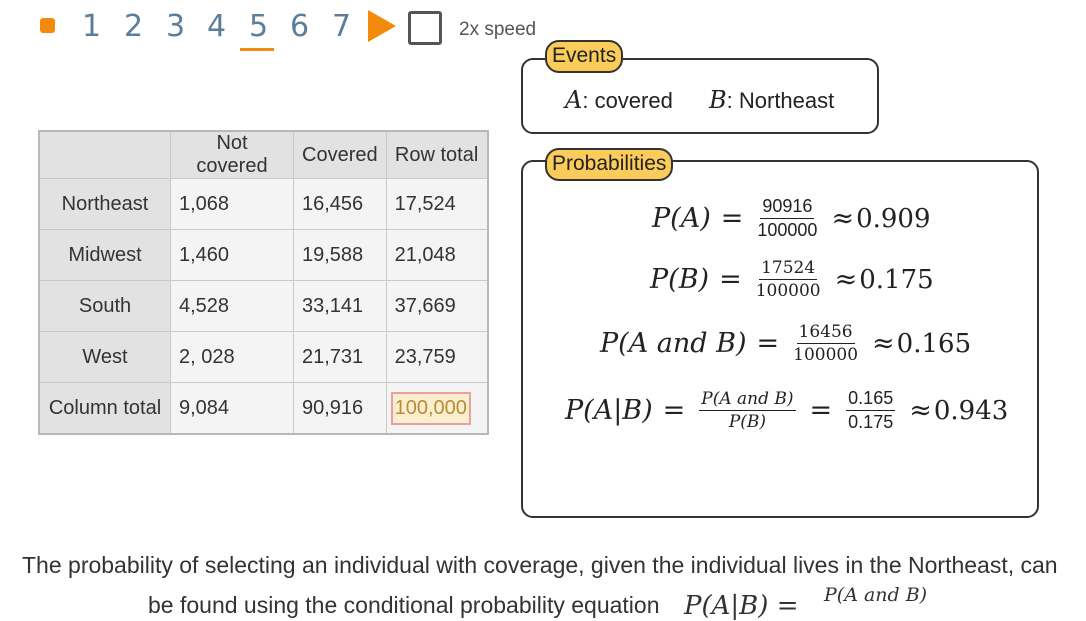 This screenshot has height=621, width=1086. I want to click on play-icon, so click(382, 26).